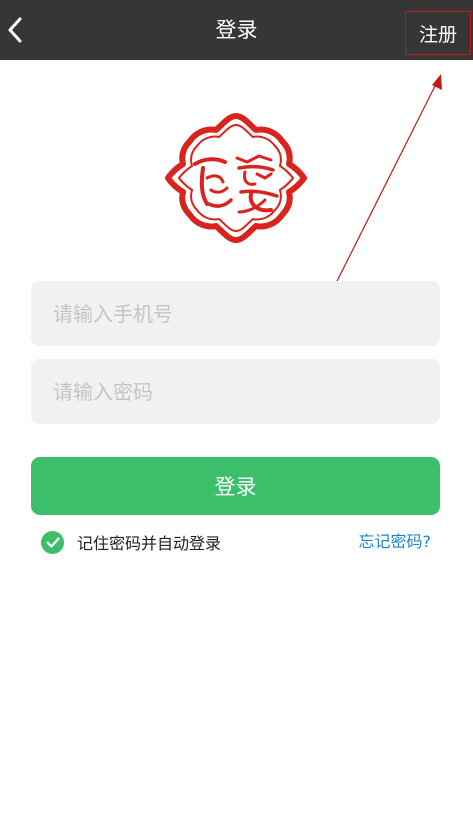 The image size is (473, 829). What do you see at coordinates (235, 486) in the screenshot?
I see `login-button: 登录` at bounding box center [235, 486].